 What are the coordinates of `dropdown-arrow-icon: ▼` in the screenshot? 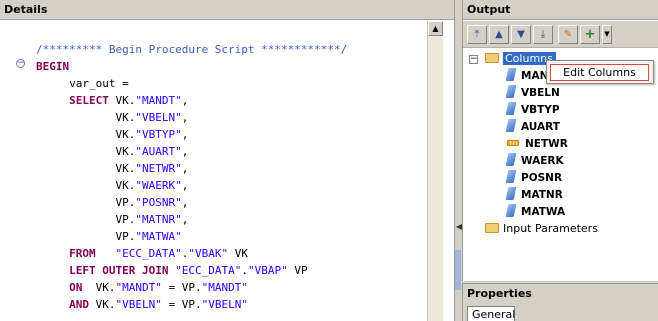 It's located at (607, 34).